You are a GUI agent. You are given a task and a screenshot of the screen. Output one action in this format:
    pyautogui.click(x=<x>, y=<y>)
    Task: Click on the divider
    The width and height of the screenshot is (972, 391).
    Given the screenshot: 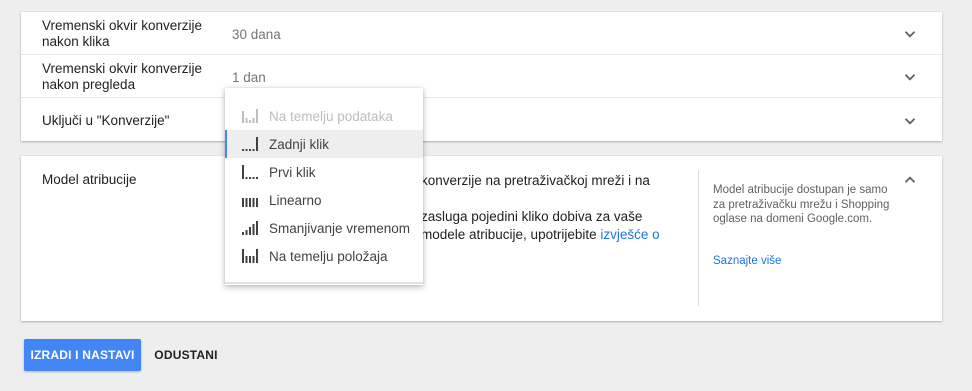 What is the action you would take?
    pyautogui.click(x=698, y=238)
    